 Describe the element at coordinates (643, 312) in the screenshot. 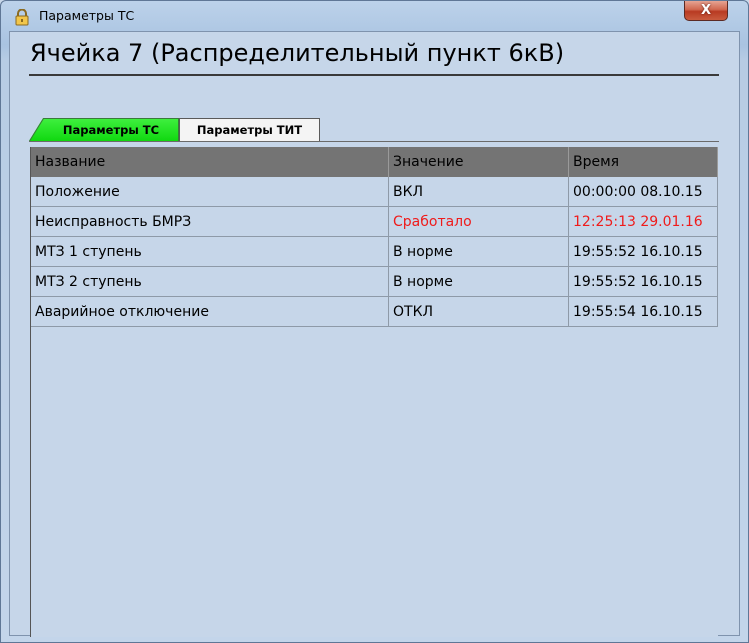

I see `cell-time: 19:55:54 16.10.15` at that location.